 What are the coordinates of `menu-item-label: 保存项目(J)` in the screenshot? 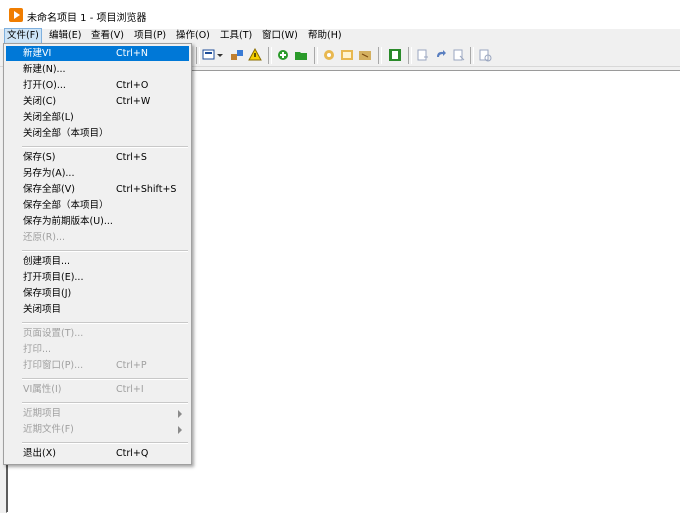 It's located at (47, 293).